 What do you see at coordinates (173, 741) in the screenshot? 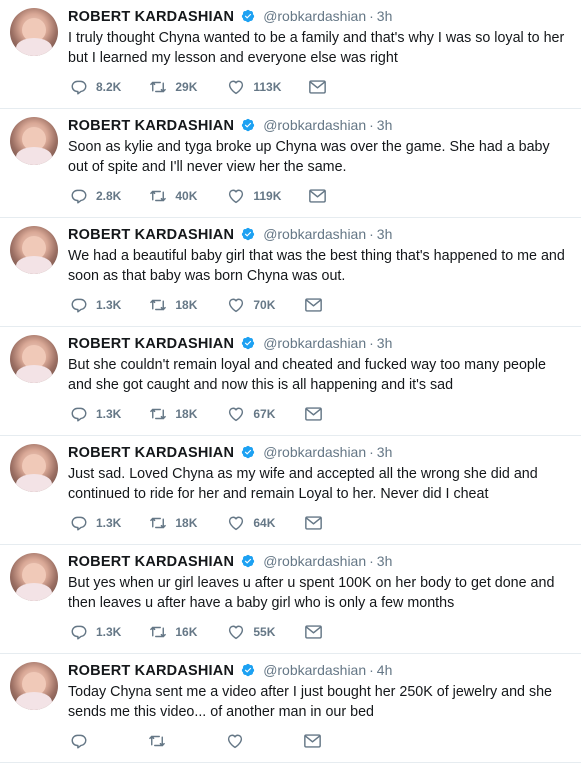
I see `retweet-button` at bounding box center [173, 741].